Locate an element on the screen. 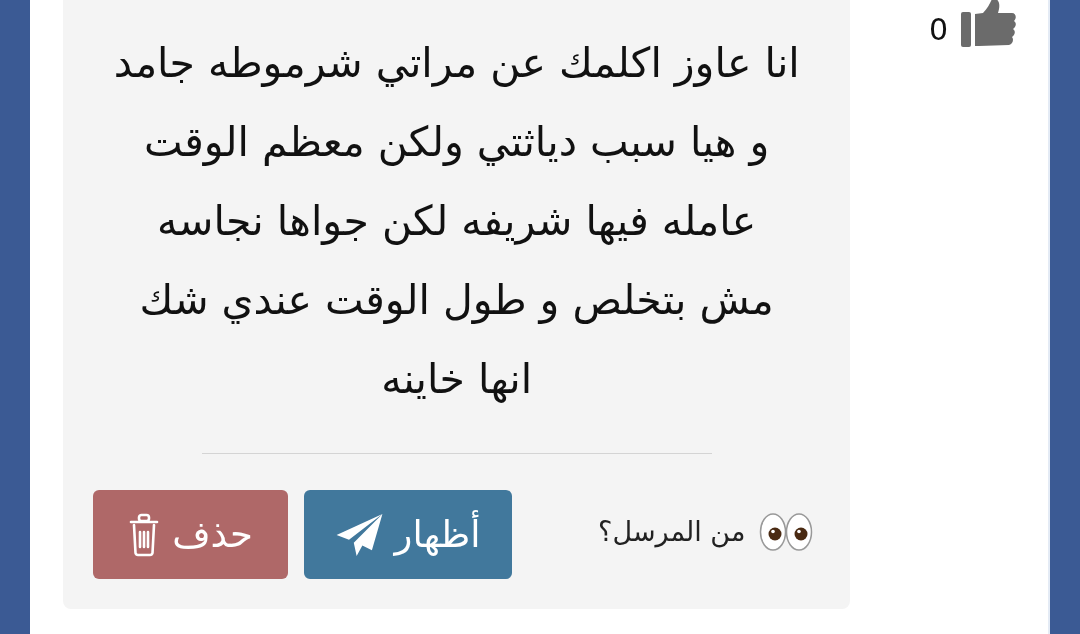 The width and height of the screenshot is (1080, 634). trash-icon is located at coordinates (144, 534).